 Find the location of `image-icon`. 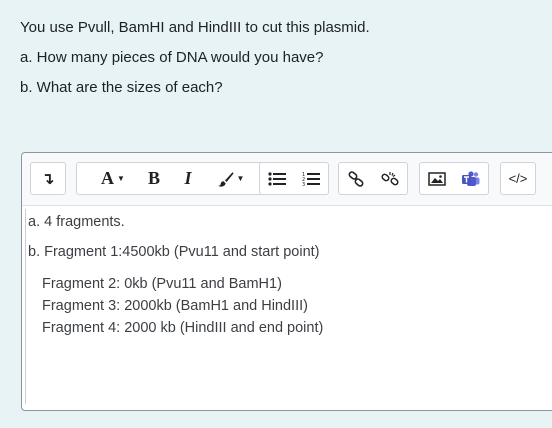

image-icon is located at coordinates (437, 178).